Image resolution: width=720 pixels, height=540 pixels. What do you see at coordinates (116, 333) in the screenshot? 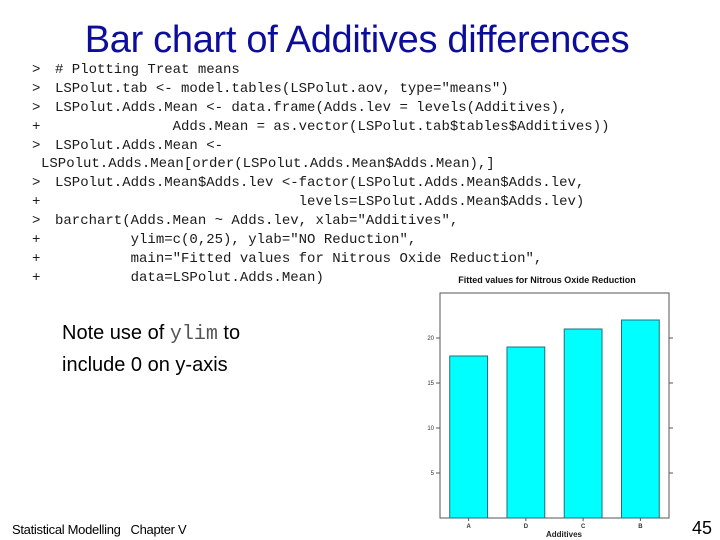
I see `note-text-before: Note use of` at bounding box center [116, 333].